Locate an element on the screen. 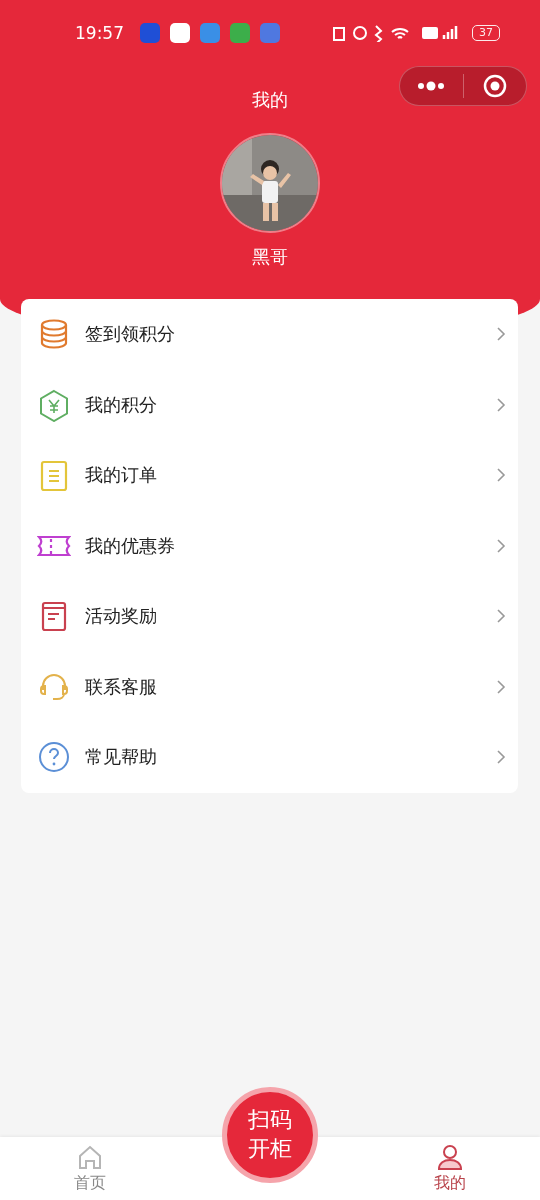 The height and width of the screenshot is (1200, 540). menu-item: 联系客服 is located at coordinates (269, 686).